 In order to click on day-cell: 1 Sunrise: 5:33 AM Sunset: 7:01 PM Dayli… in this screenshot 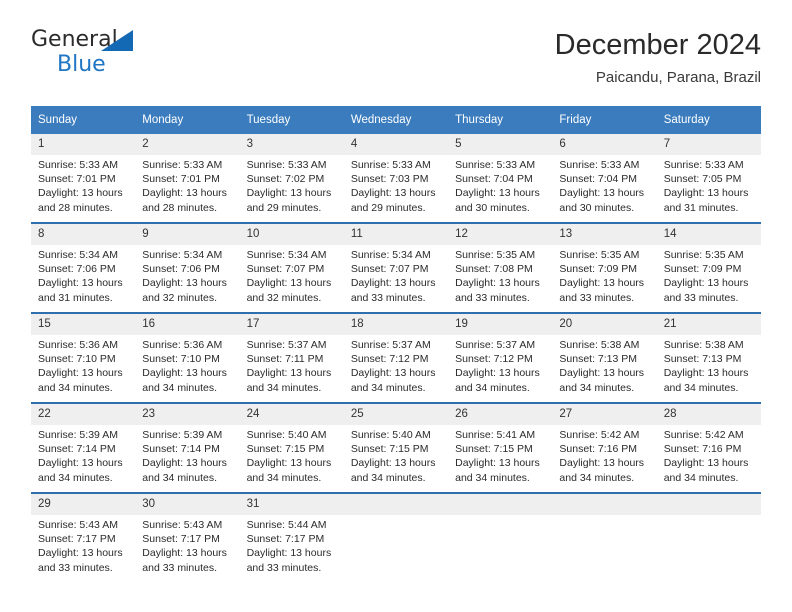, I will do `click(83, 178)`.